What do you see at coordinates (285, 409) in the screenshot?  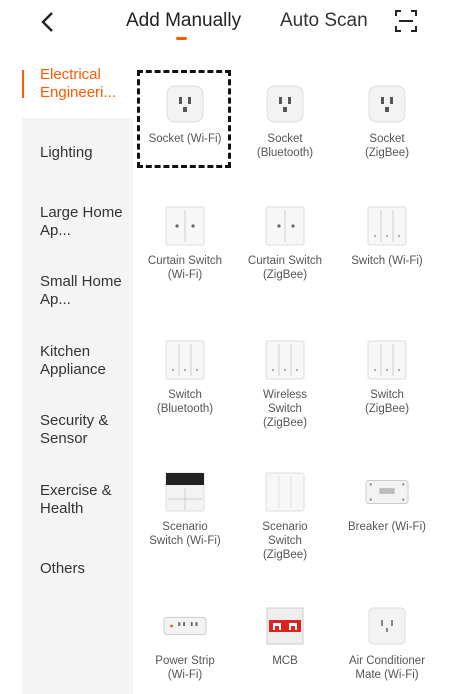 I see `device-label: Wireless Switch (ZigBee)` at bounding box center [285, 409].